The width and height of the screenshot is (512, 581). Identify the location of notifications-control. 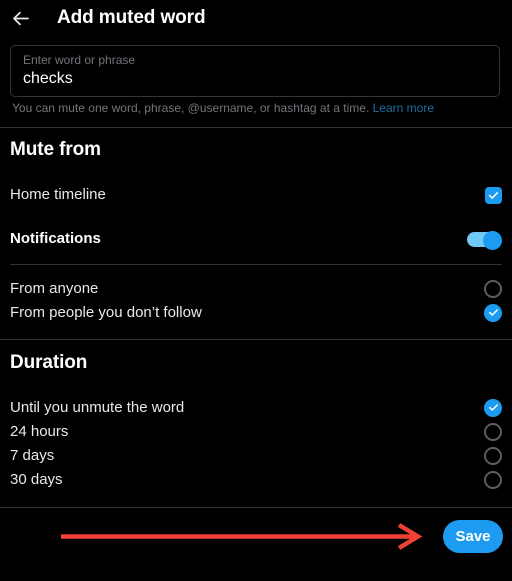
(484, 240).